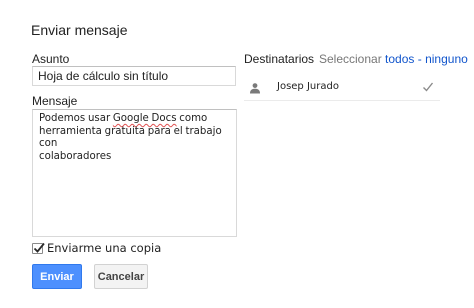 This screenshot has width=474, height=308. I want to click on person-icon, so click(255, 90).